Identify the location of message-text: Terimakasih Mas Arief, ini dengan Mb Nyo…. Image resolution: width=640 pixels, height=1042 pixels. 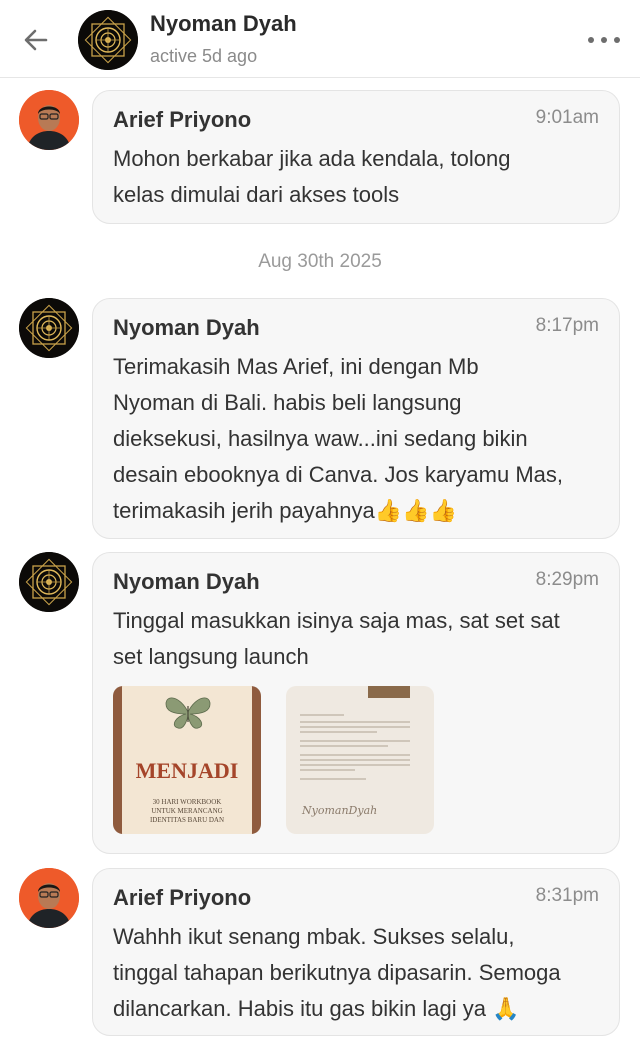
(338, 438).